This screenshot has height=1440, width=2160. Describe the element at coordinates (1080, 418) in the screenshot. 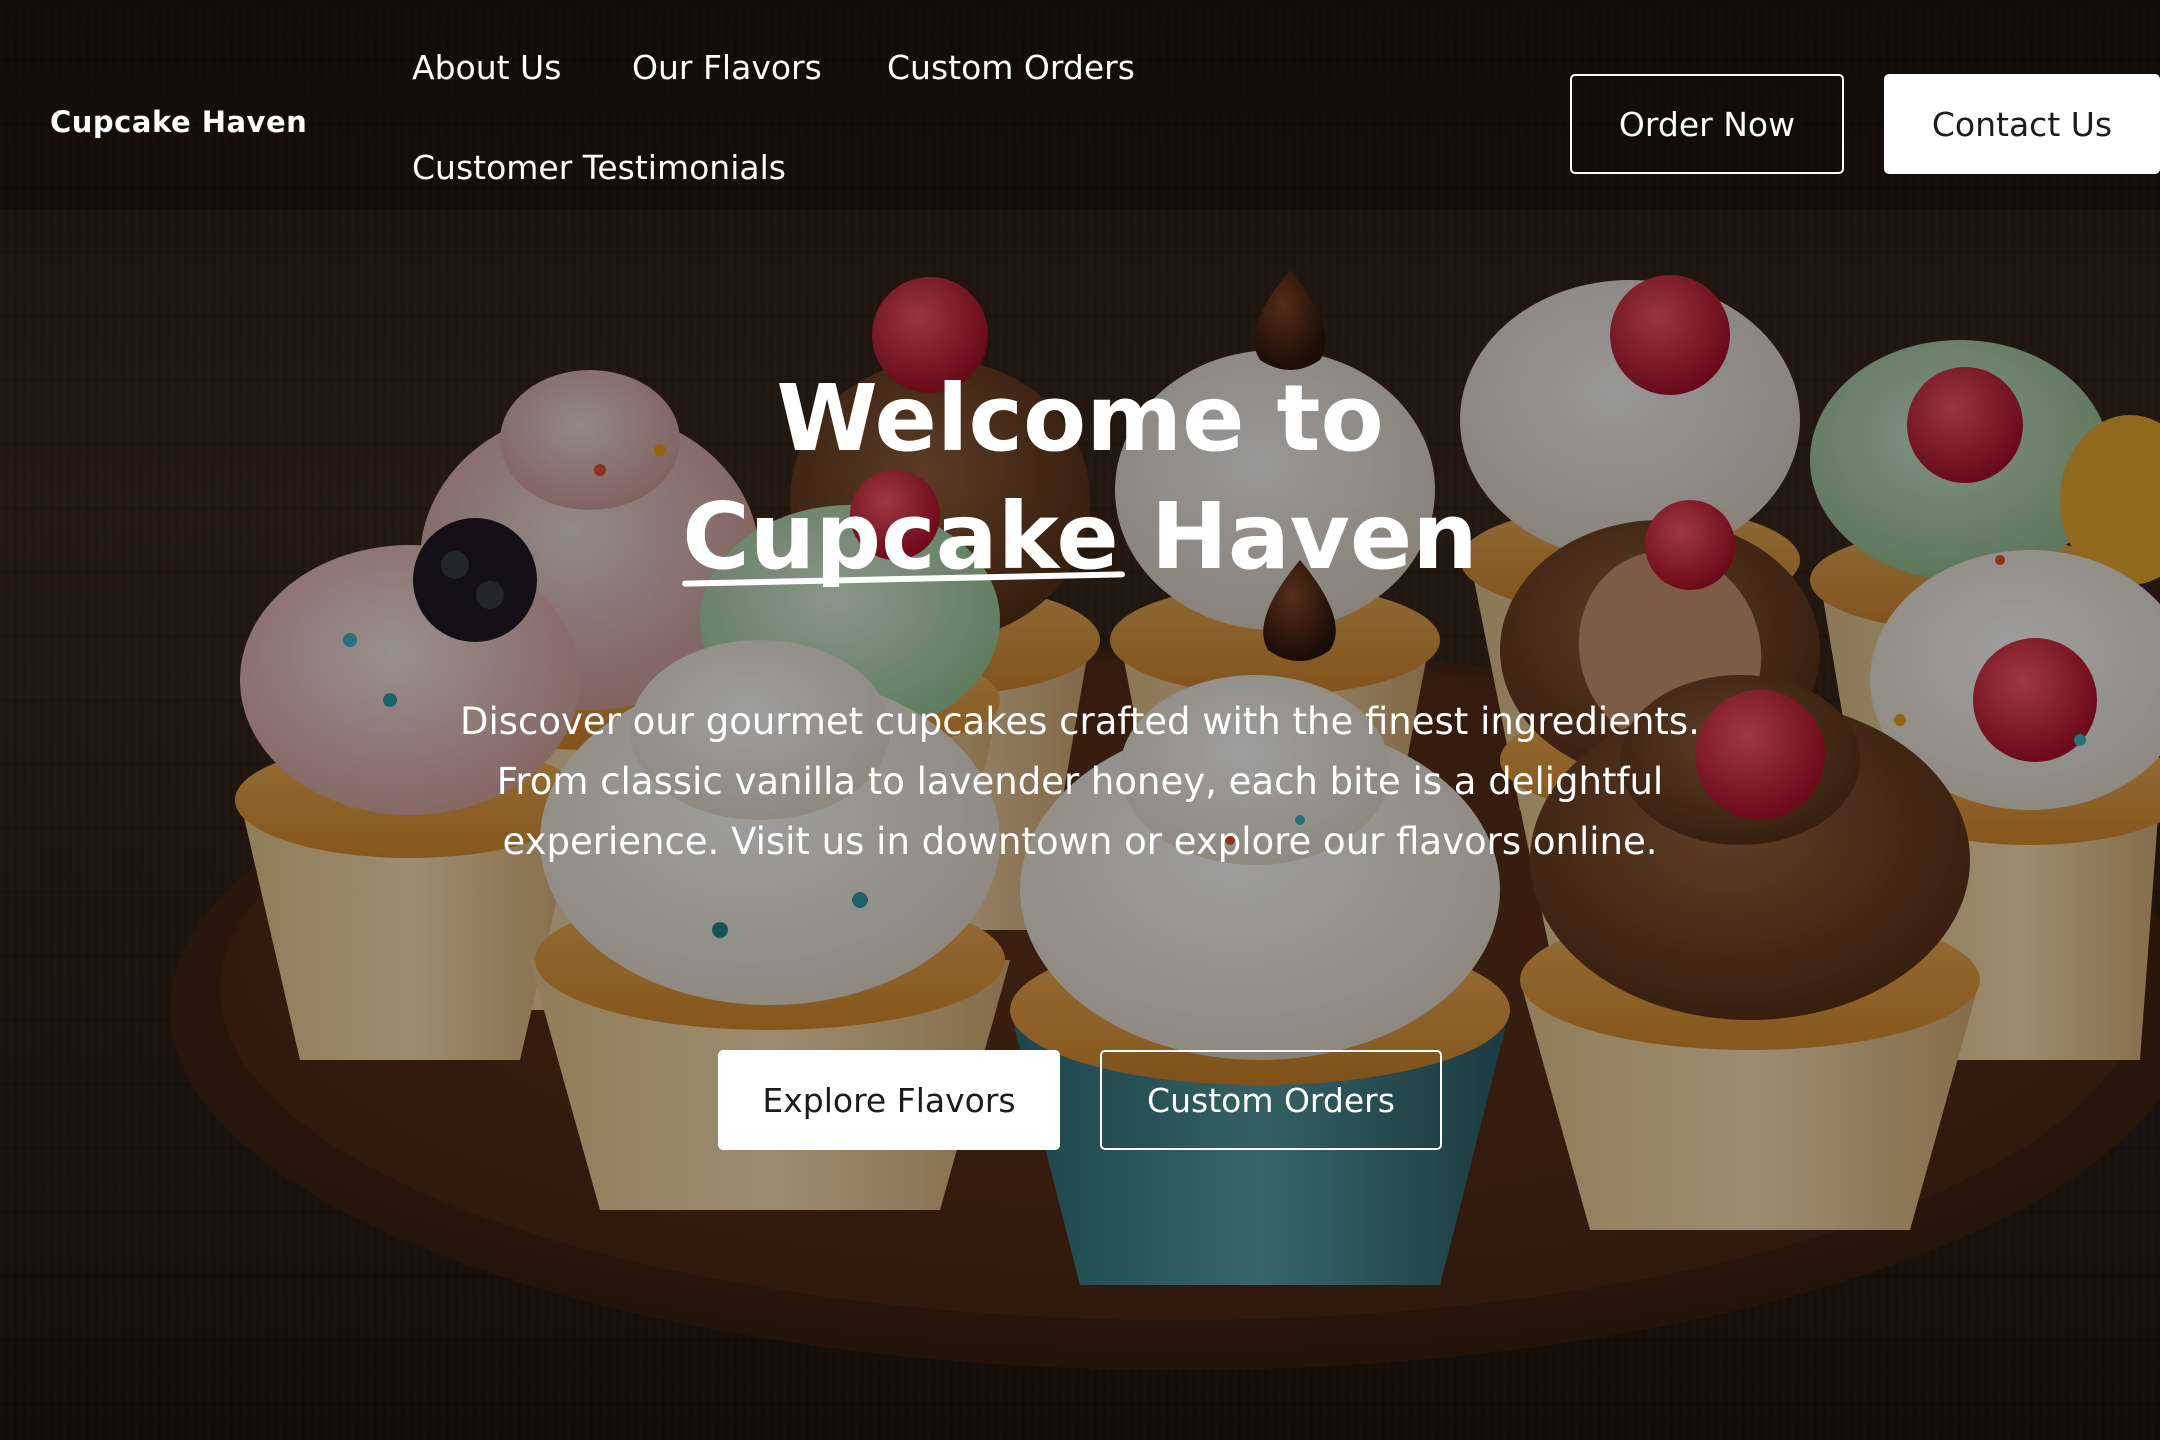

I see `hero-title-line1: Welcome to` at that location.